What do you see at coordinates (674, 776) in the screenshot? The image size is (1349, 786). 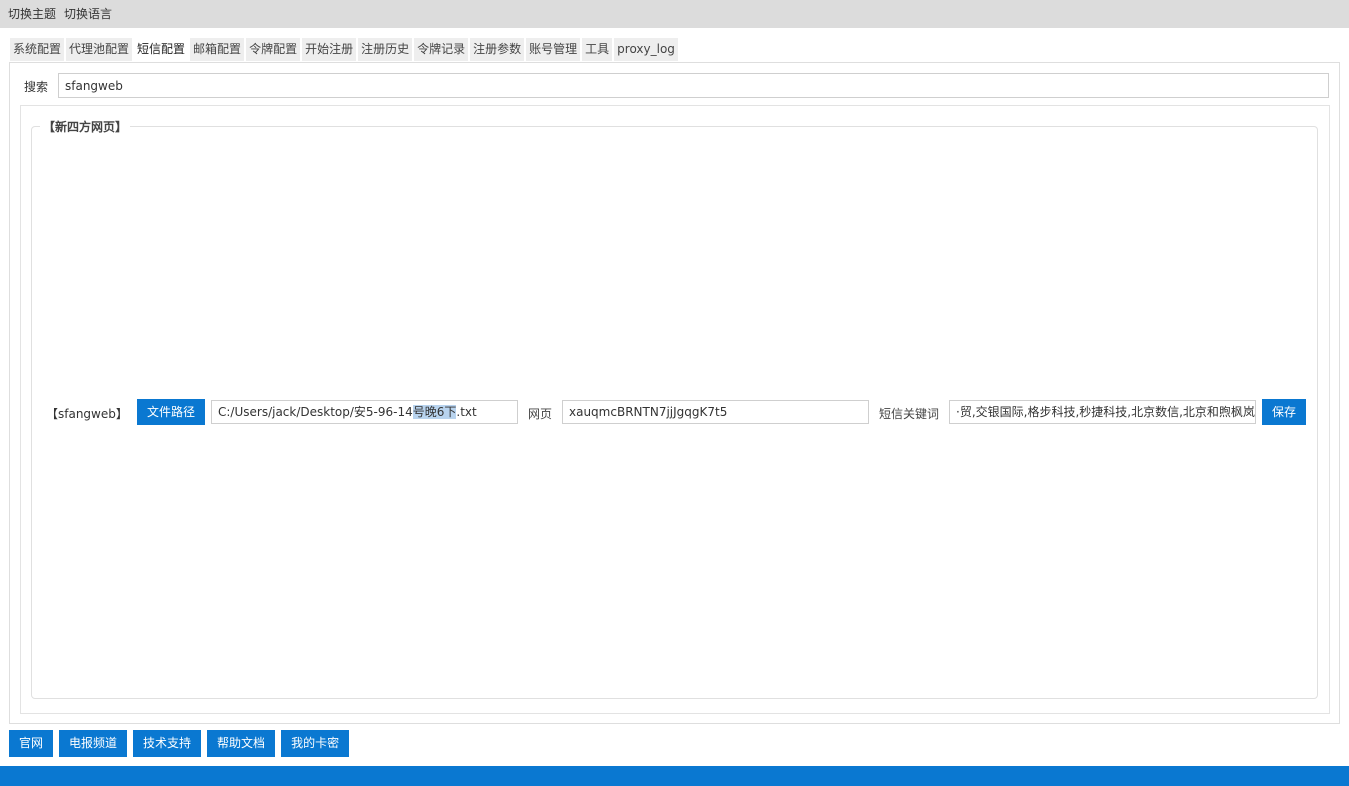 I see `status-bar` at bounding box center [674, 776].